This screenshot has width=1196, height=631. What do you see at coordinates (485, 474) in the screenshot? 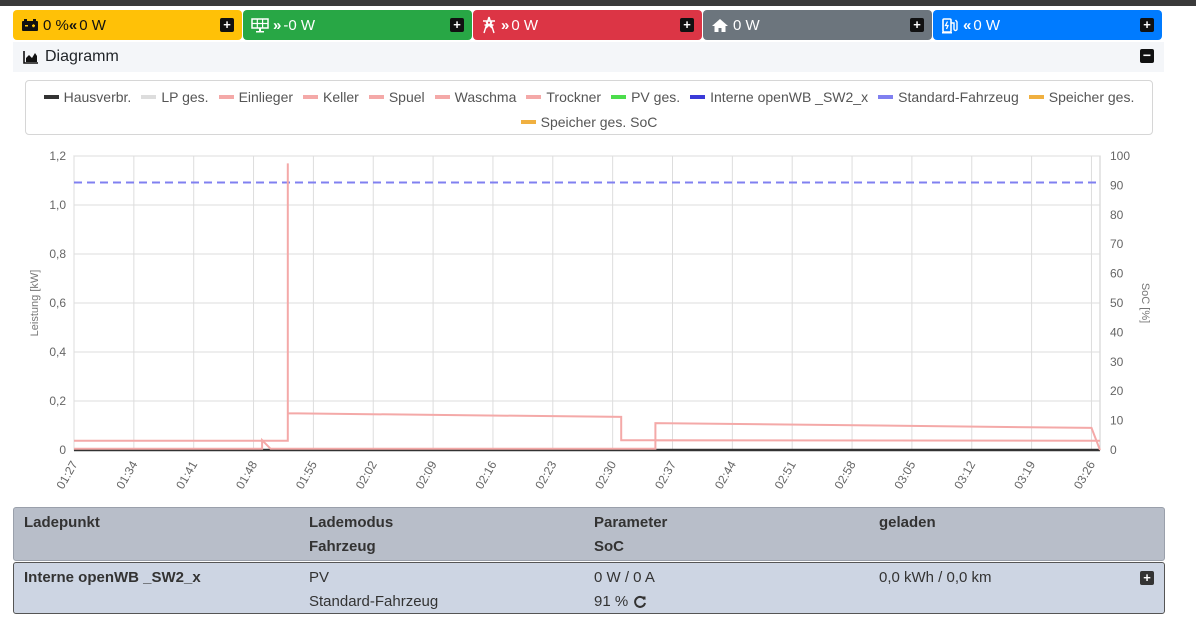
I see `x-tick-label: 02:16` at bounding box center [485, 474].